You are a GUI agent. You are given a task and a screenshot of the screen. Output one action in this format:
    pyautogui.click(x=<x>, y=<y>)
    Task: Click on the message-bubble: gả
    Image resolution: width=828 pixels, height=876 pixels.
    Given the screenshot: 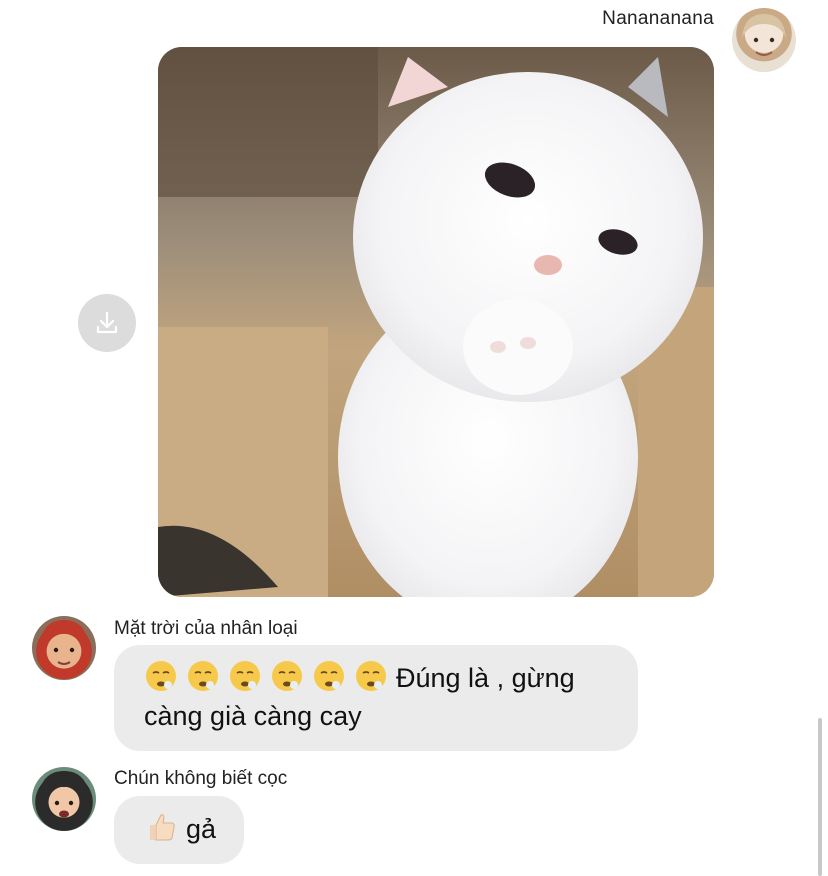 What is the action you would take?
    pyautogui.click(x=179, y=830)
    